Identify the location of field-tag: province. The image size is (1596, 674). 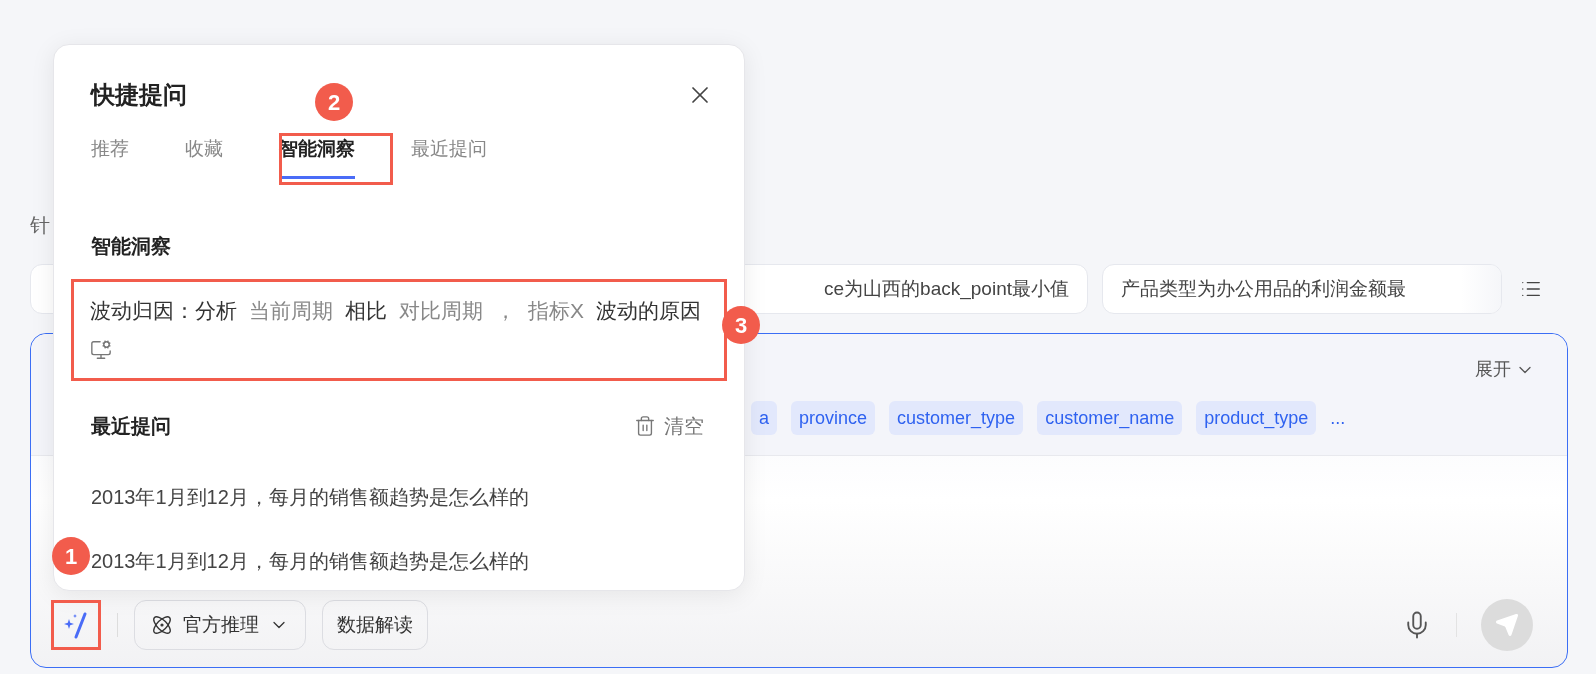
(833, 418).